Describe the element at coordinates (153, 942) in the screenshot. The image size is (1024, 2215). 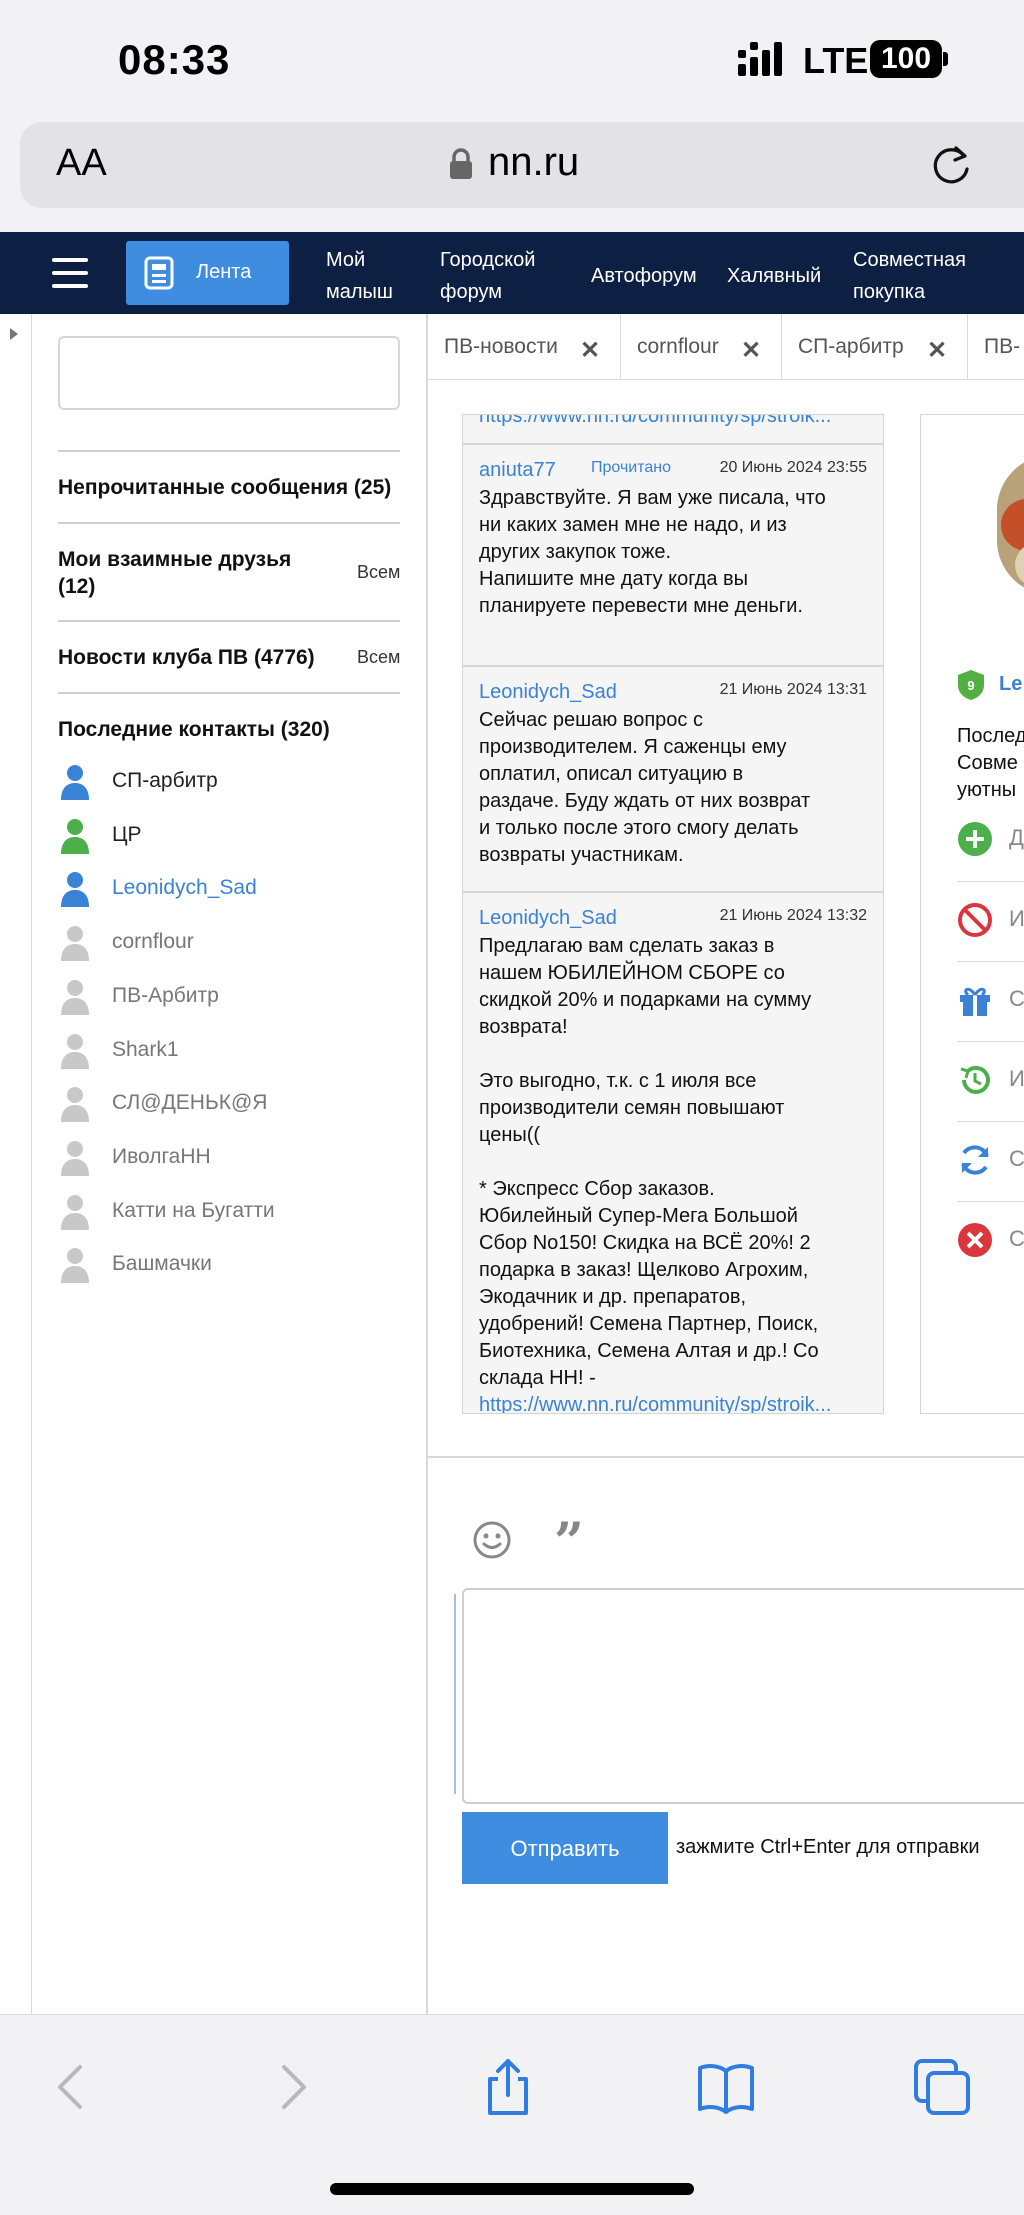
I see `contact-name: cornflour` at that location.